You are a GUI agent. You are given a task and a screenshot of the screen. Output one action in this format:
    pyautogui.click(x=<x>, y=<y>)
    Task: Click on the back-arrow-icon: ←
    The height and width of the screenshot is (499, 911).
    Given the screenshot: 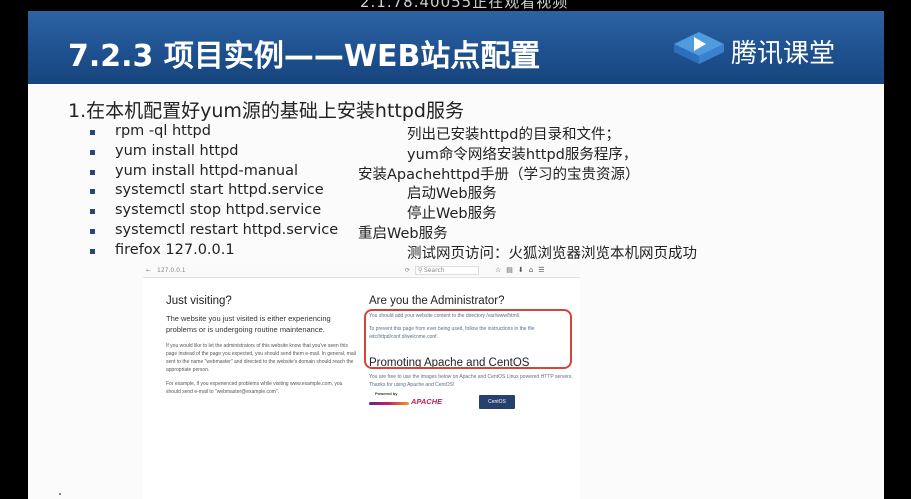 What is the action you would take?
    pyautogui.click(x=148, y=270)
    